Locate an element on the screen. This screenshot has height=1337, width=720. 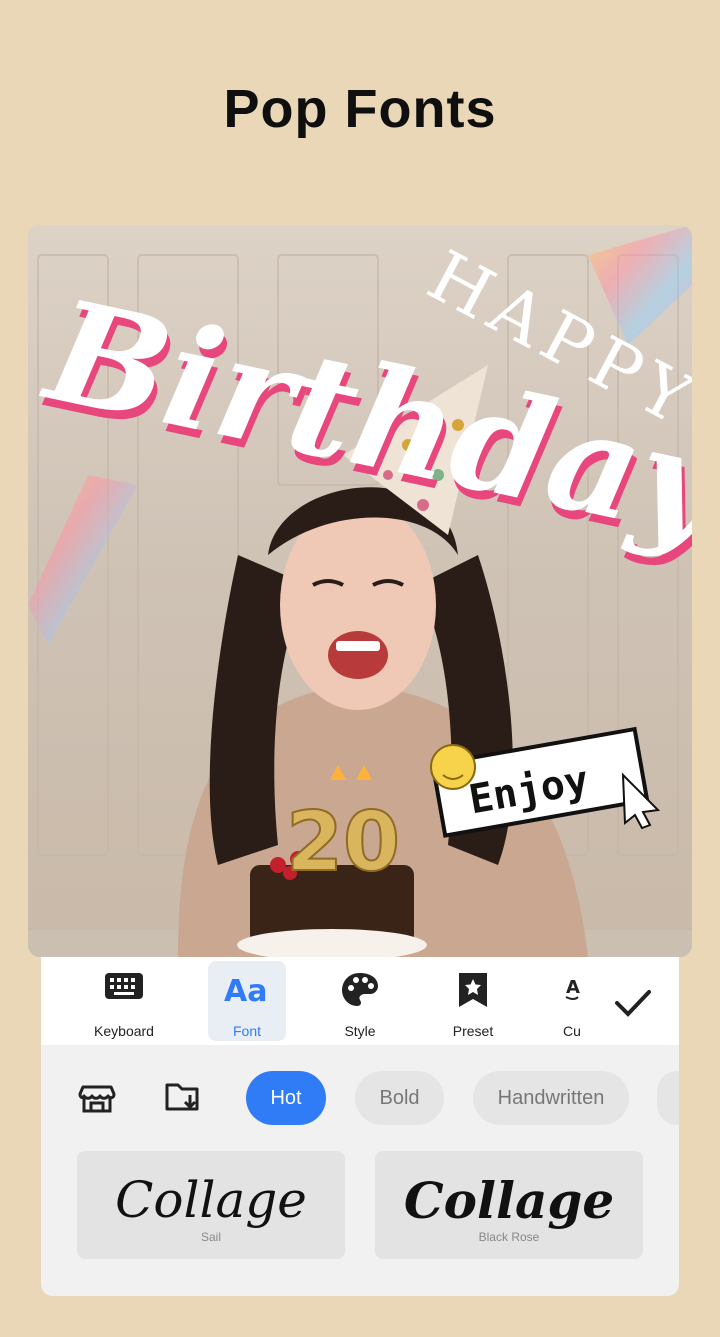
confirm-button is located at coordinates (633, 1003).